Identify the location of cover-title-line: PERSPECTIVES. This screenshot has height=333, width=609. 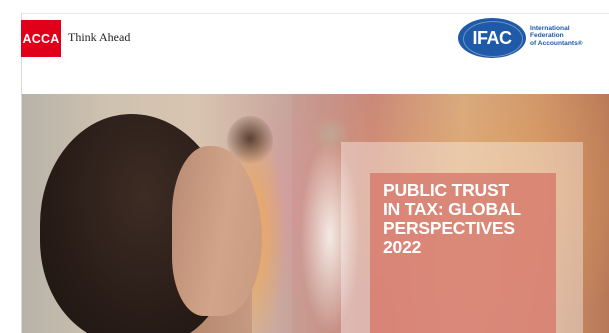
(449, 228).